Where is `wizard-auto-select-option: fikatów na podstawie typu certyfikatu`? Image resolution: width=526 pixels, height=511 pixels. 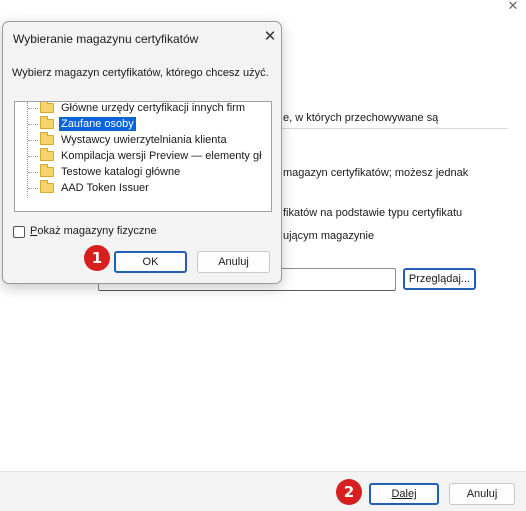
wizard-auto-select-option: fikatów na podstawie typu certyfikatu is located at coordinates (373, 213).